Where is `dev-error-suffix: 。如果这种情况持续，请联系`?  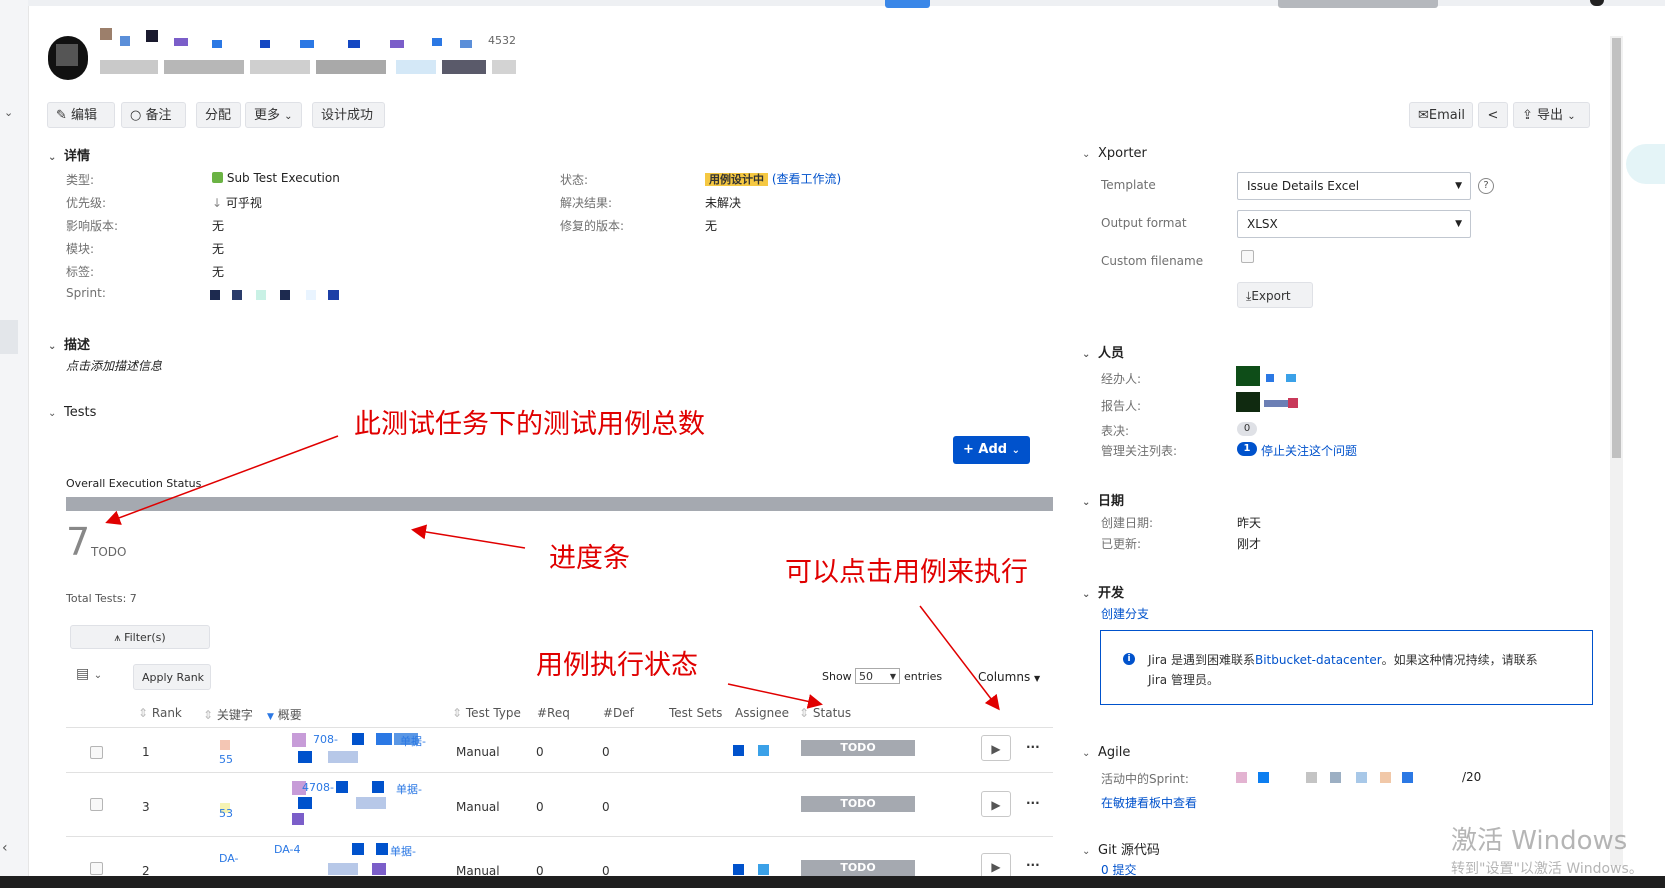 dev-error-suffix: 。如果这种情况持续，请联系 is located at coordinates (1459, 660).